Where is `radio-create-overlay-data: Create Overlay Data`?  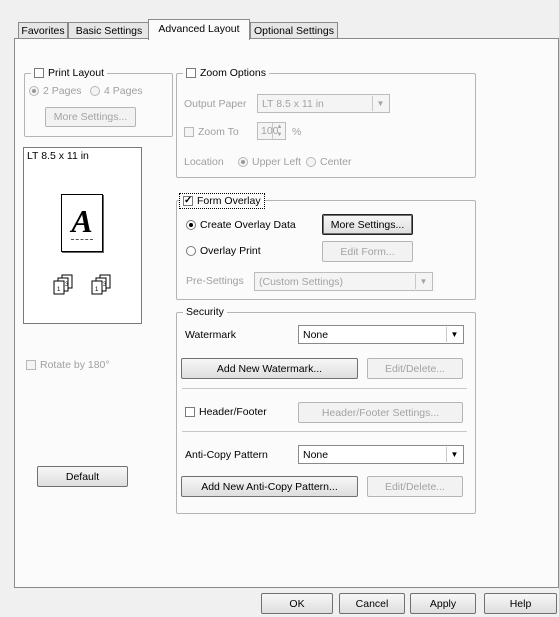 radio-create-overlay-data: Create Overlay Data is located at coordinates (241, 225).